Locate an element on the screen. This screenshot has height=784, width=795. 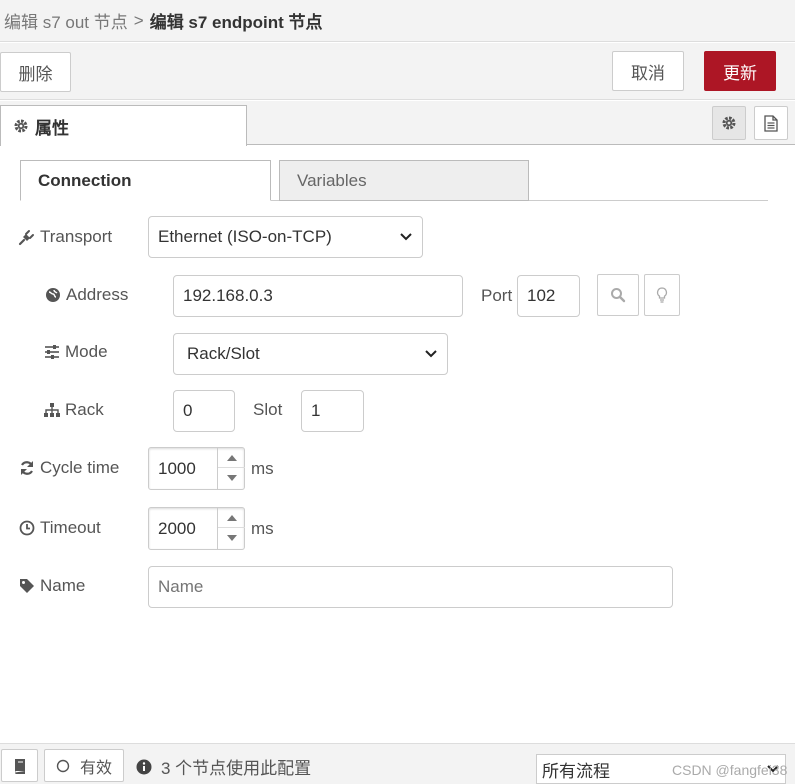
plug-icon is located at coordinates (27, 237).